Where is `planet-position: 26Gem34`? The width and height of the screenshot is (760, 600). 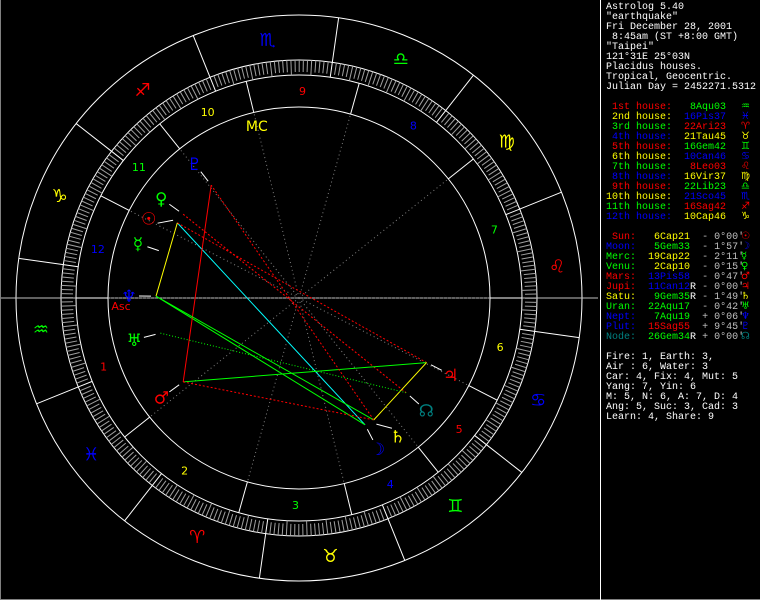 planet-position: 26Gem34 is located at coordinates (669, 337).